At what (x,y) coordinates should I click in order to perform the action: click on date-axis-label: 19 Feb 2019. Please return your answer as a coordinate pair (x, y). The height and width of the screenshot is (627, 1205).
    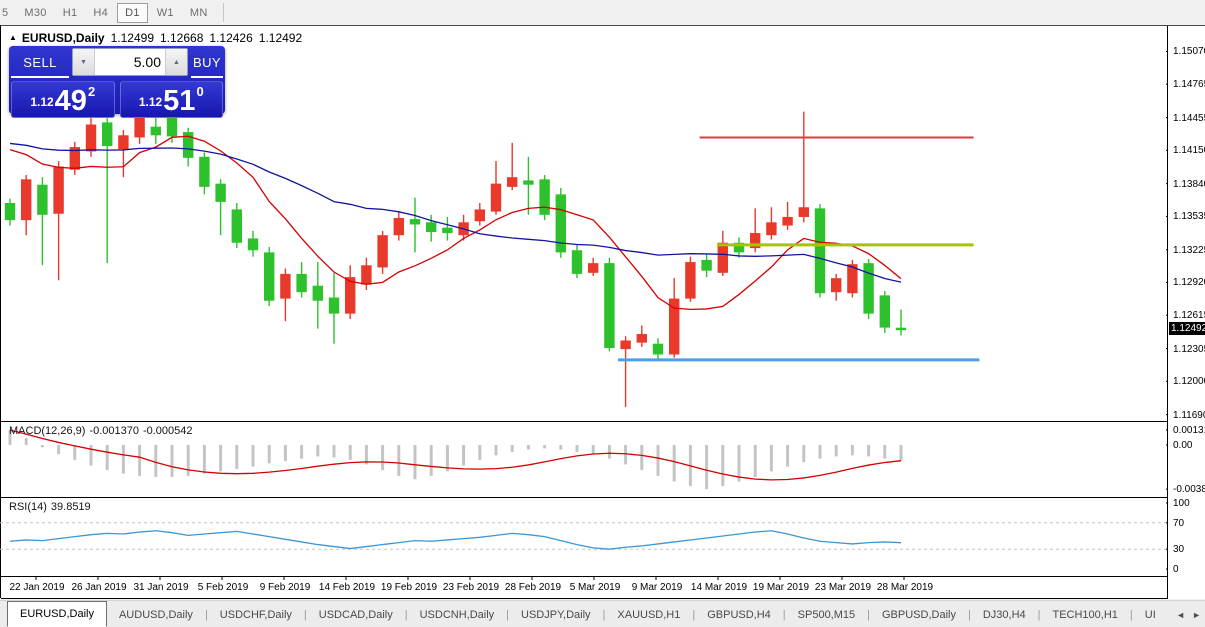
    Looking at the image, I should click on (409, 587).